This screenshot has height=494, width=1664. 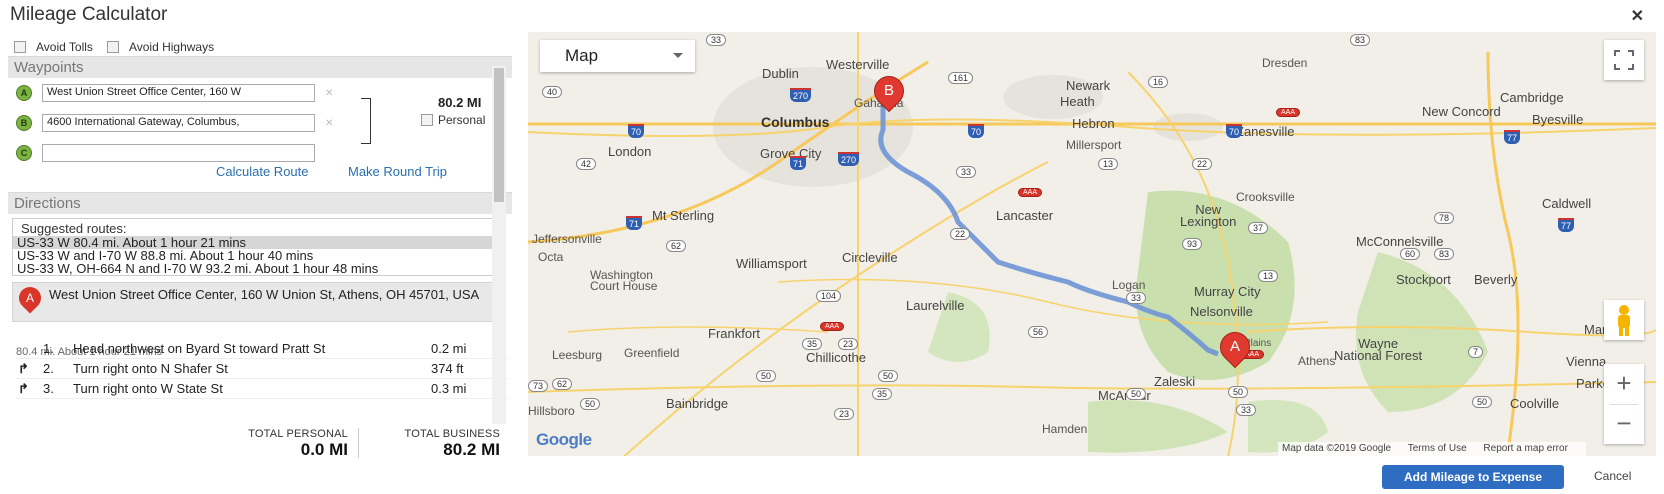 I want to click on route-shield-icon: 7, so click(x=1476, y=352).